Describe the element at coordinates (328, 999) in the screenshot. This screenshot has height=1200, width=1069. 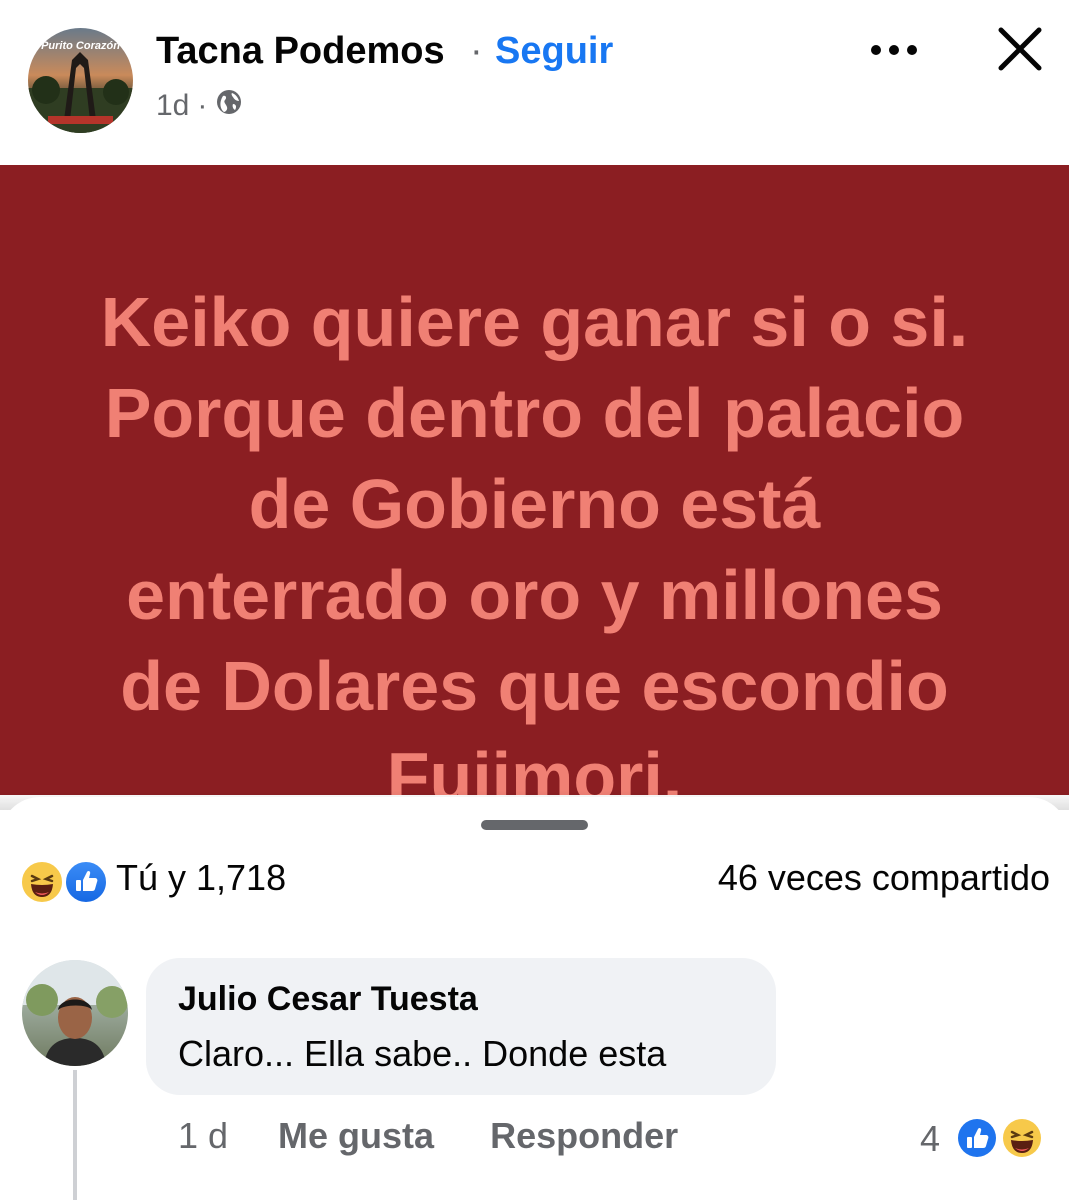
I see `comment-author: Julio Cesar Tuesta` at that location.